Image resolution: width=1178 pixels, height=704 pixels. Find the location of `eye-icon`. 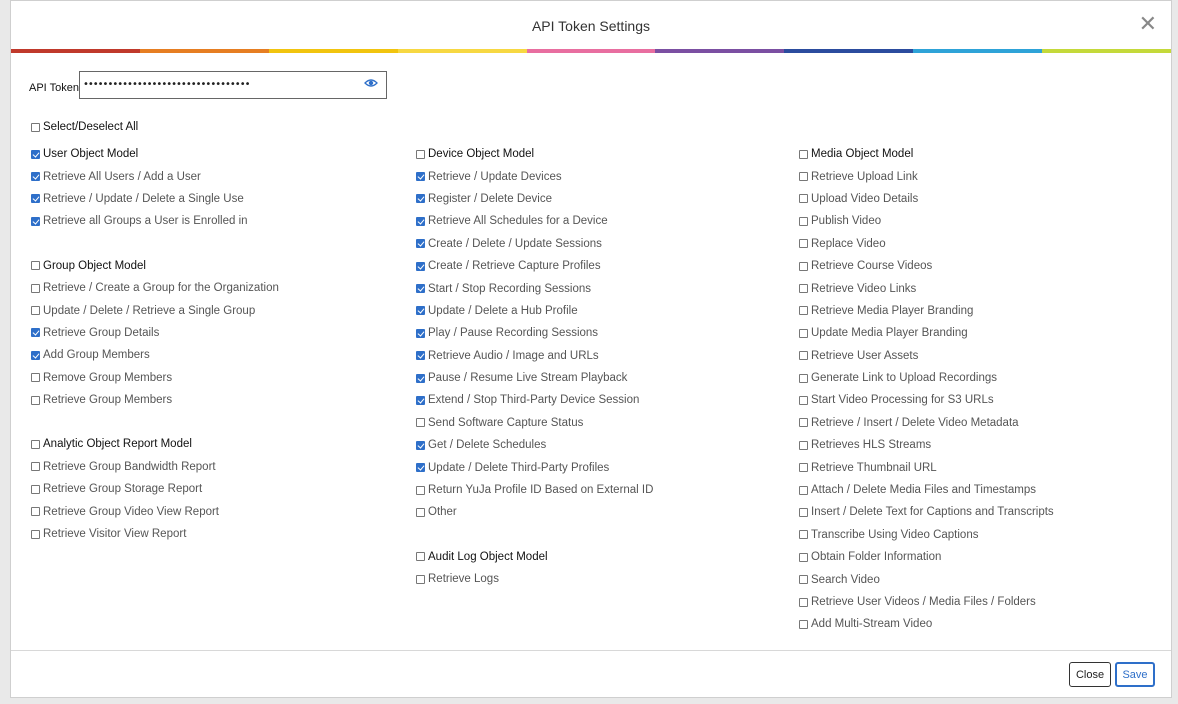

eye-icon is located at coordinates (371, 83).